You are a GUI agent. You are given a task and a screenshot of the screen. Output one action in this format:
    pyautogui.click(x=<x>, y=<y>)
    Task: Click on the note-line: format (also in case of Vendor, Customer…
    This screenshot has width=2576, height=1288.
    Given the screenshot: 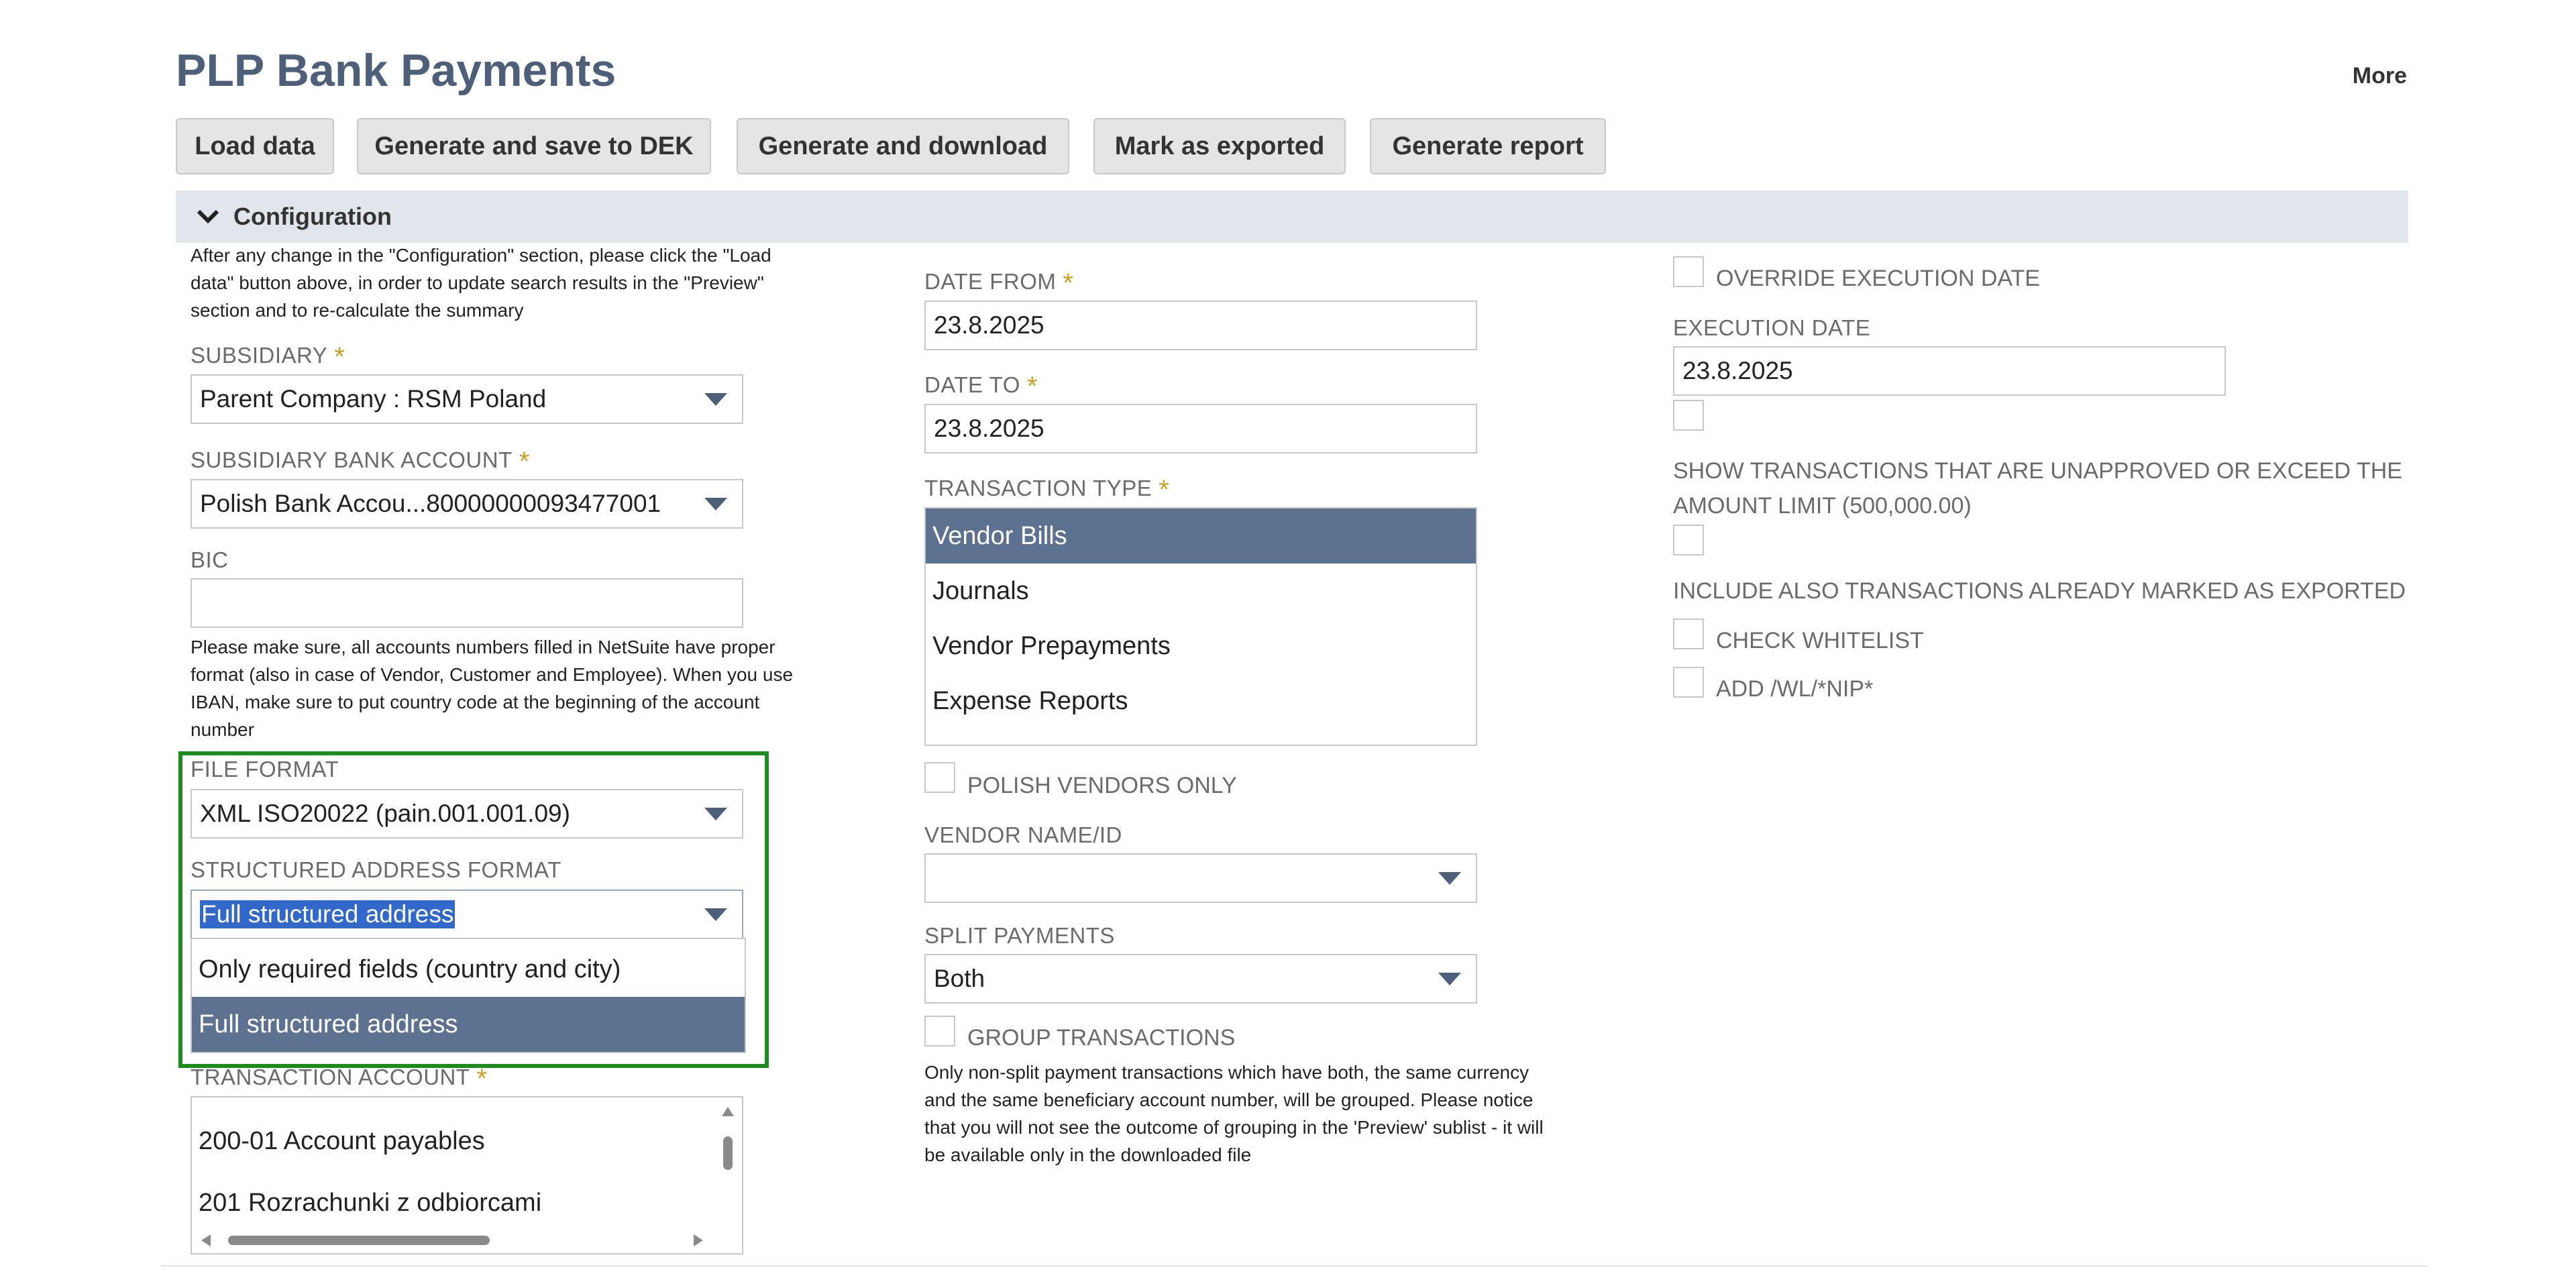 What is the action you would take?
    pyautogui.click(x=492, y=674)
    